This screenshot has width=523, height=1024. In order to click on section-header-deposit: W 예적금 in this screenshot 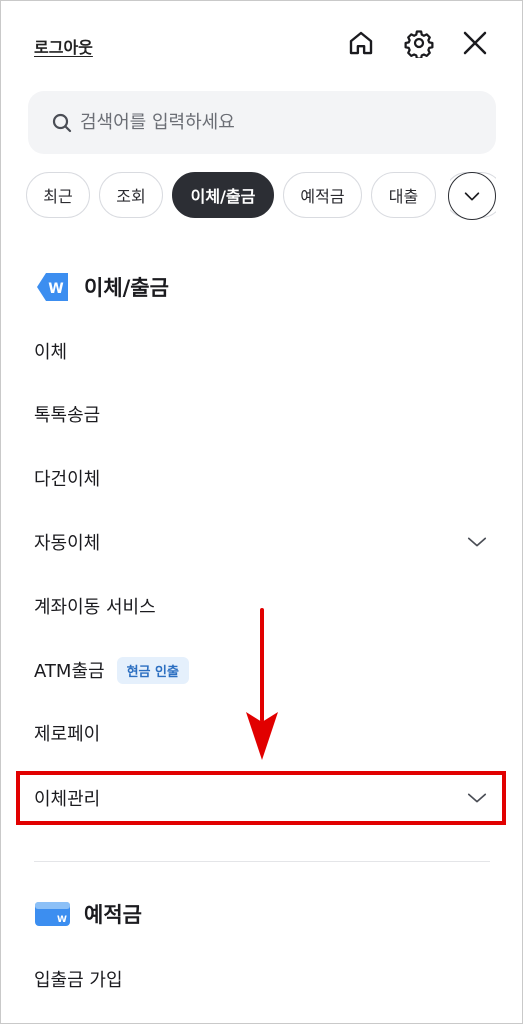, I will do `click(88, 914)`.